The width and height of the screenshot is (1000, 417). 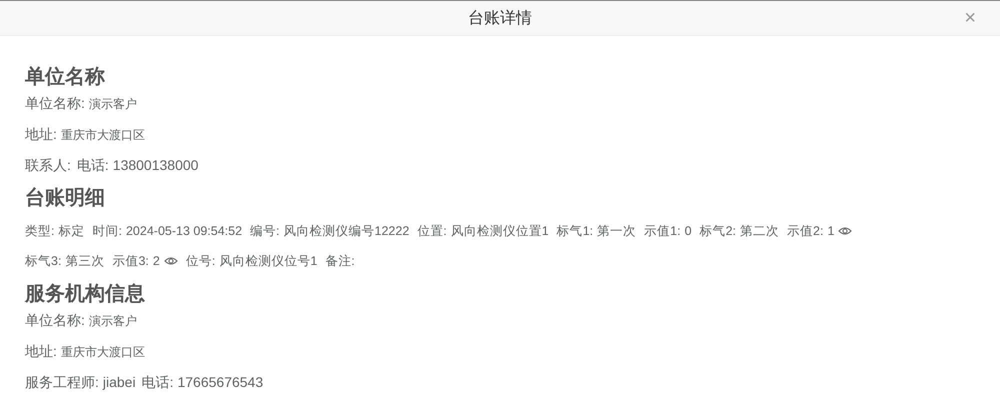 What do you see at coordinates (596, 231) in the screenshot?
I see `detail-field: 标气1: 第一次` at bounding box center [596, 231].